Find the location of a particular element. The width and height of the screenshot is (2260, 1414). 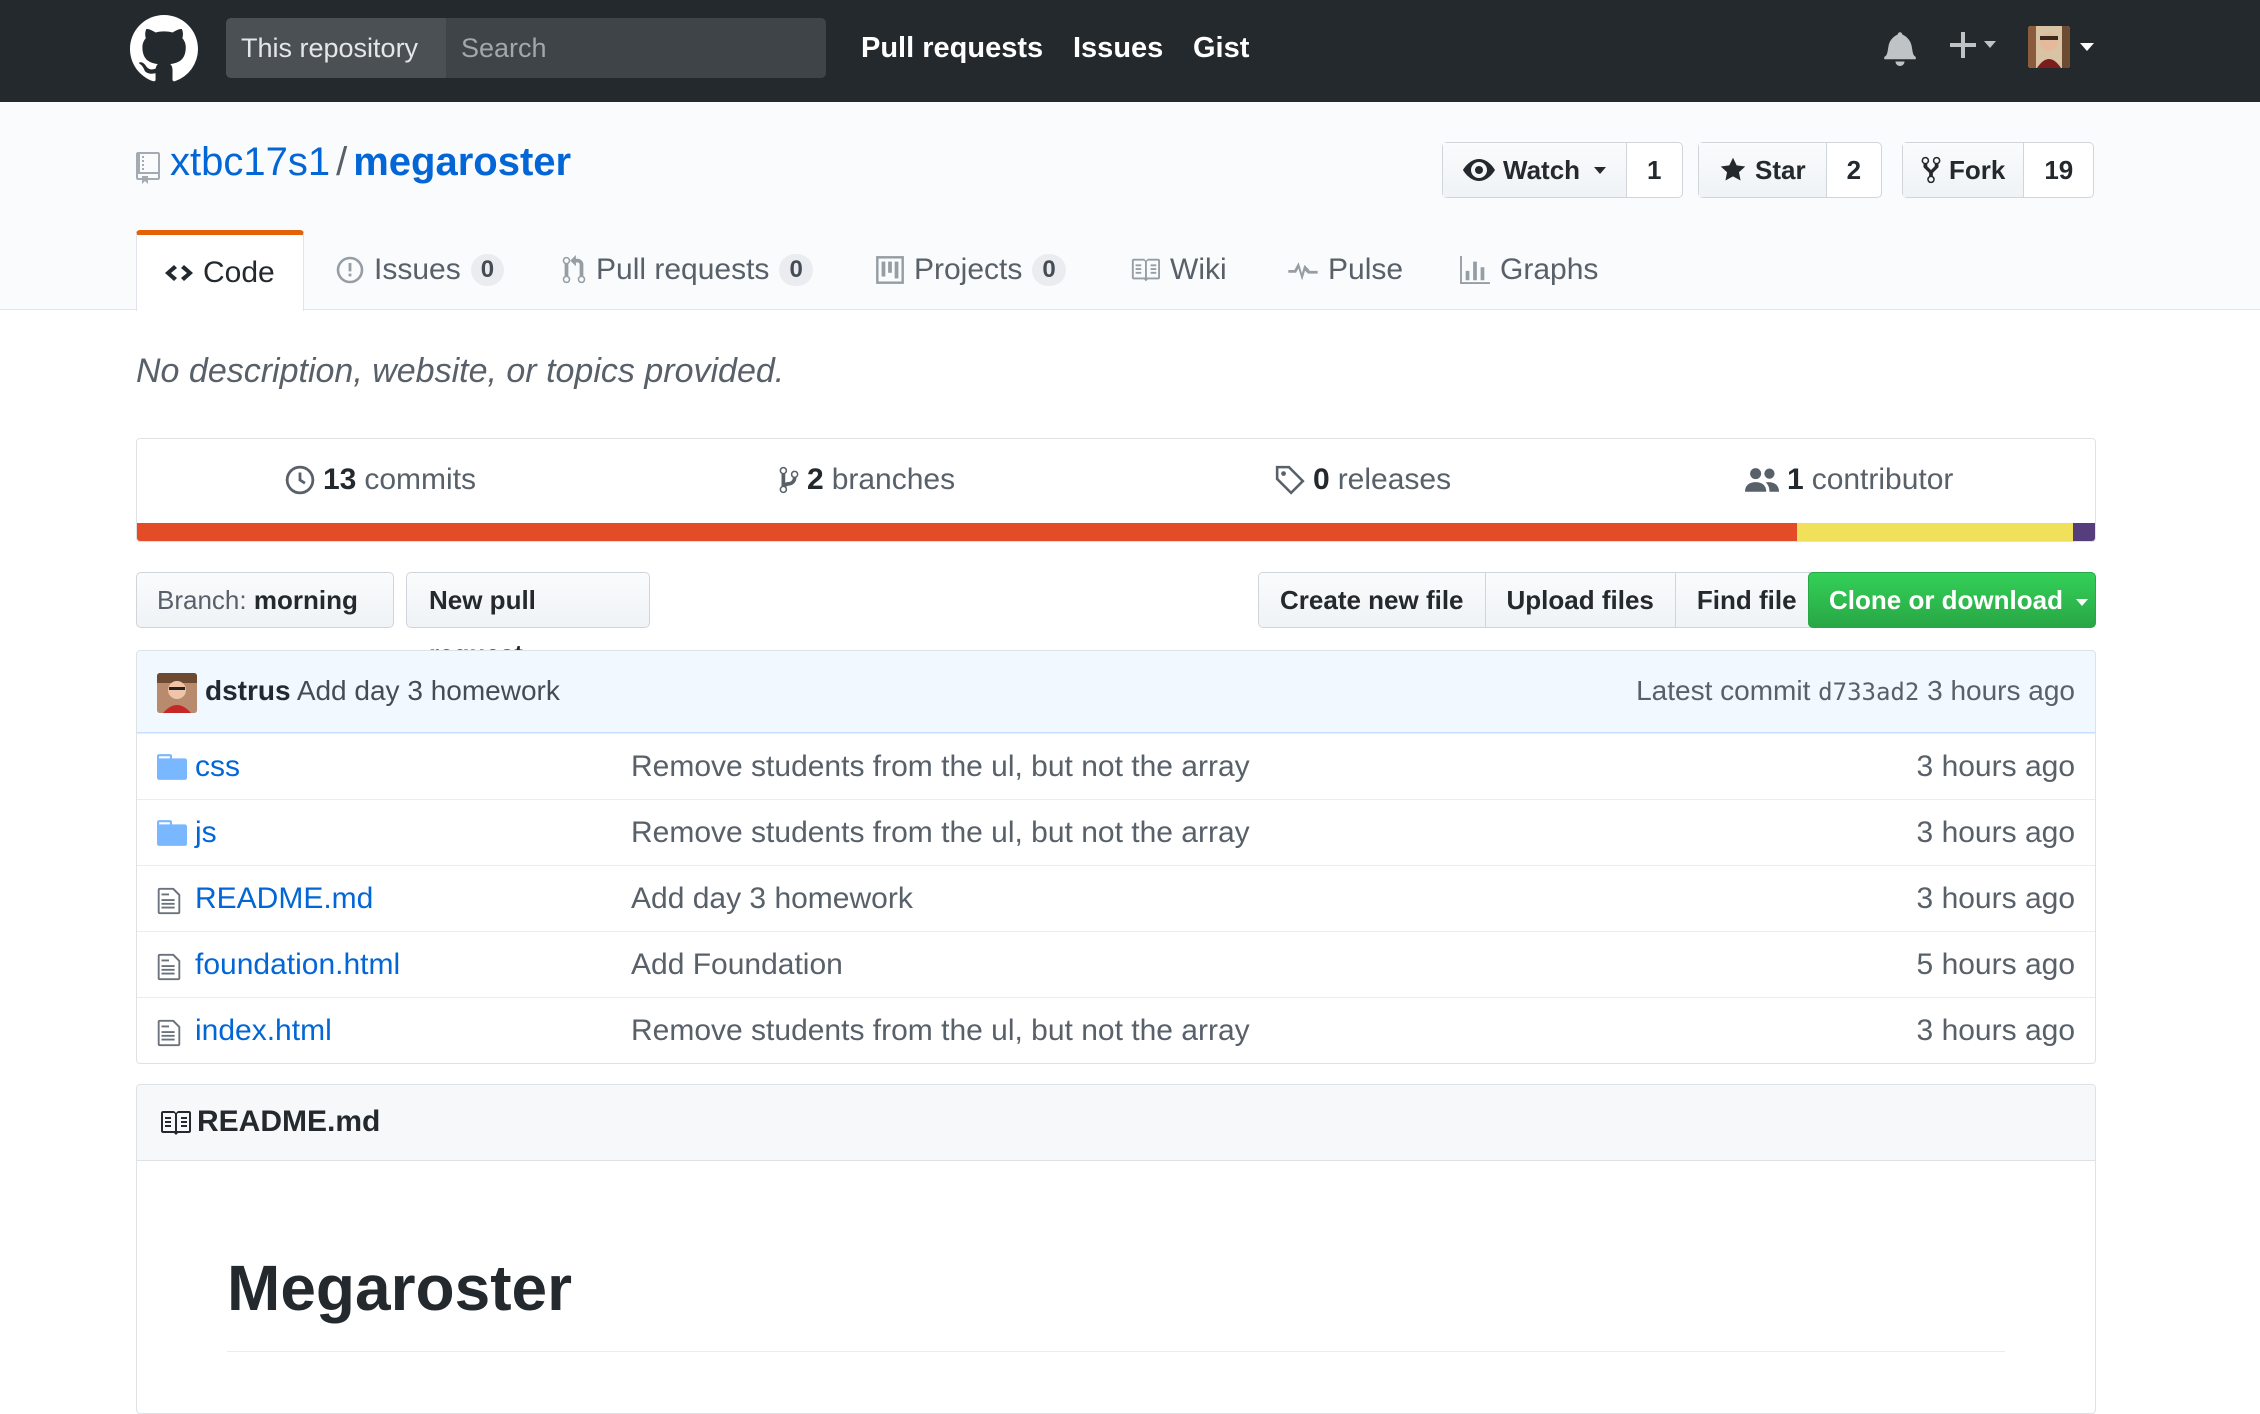

tab-graphs: Graphs is located at coordinates (1529, 270).